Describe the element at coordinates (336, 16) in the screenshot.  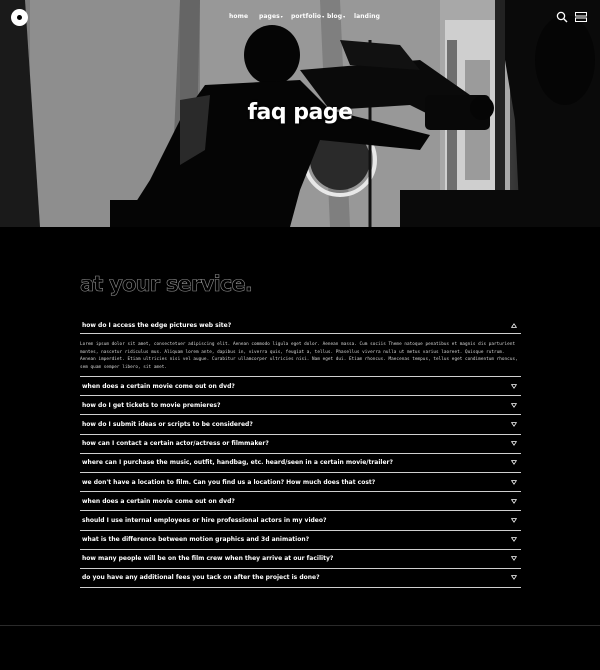
I see `nav-item-blog: blog▾` at that location.